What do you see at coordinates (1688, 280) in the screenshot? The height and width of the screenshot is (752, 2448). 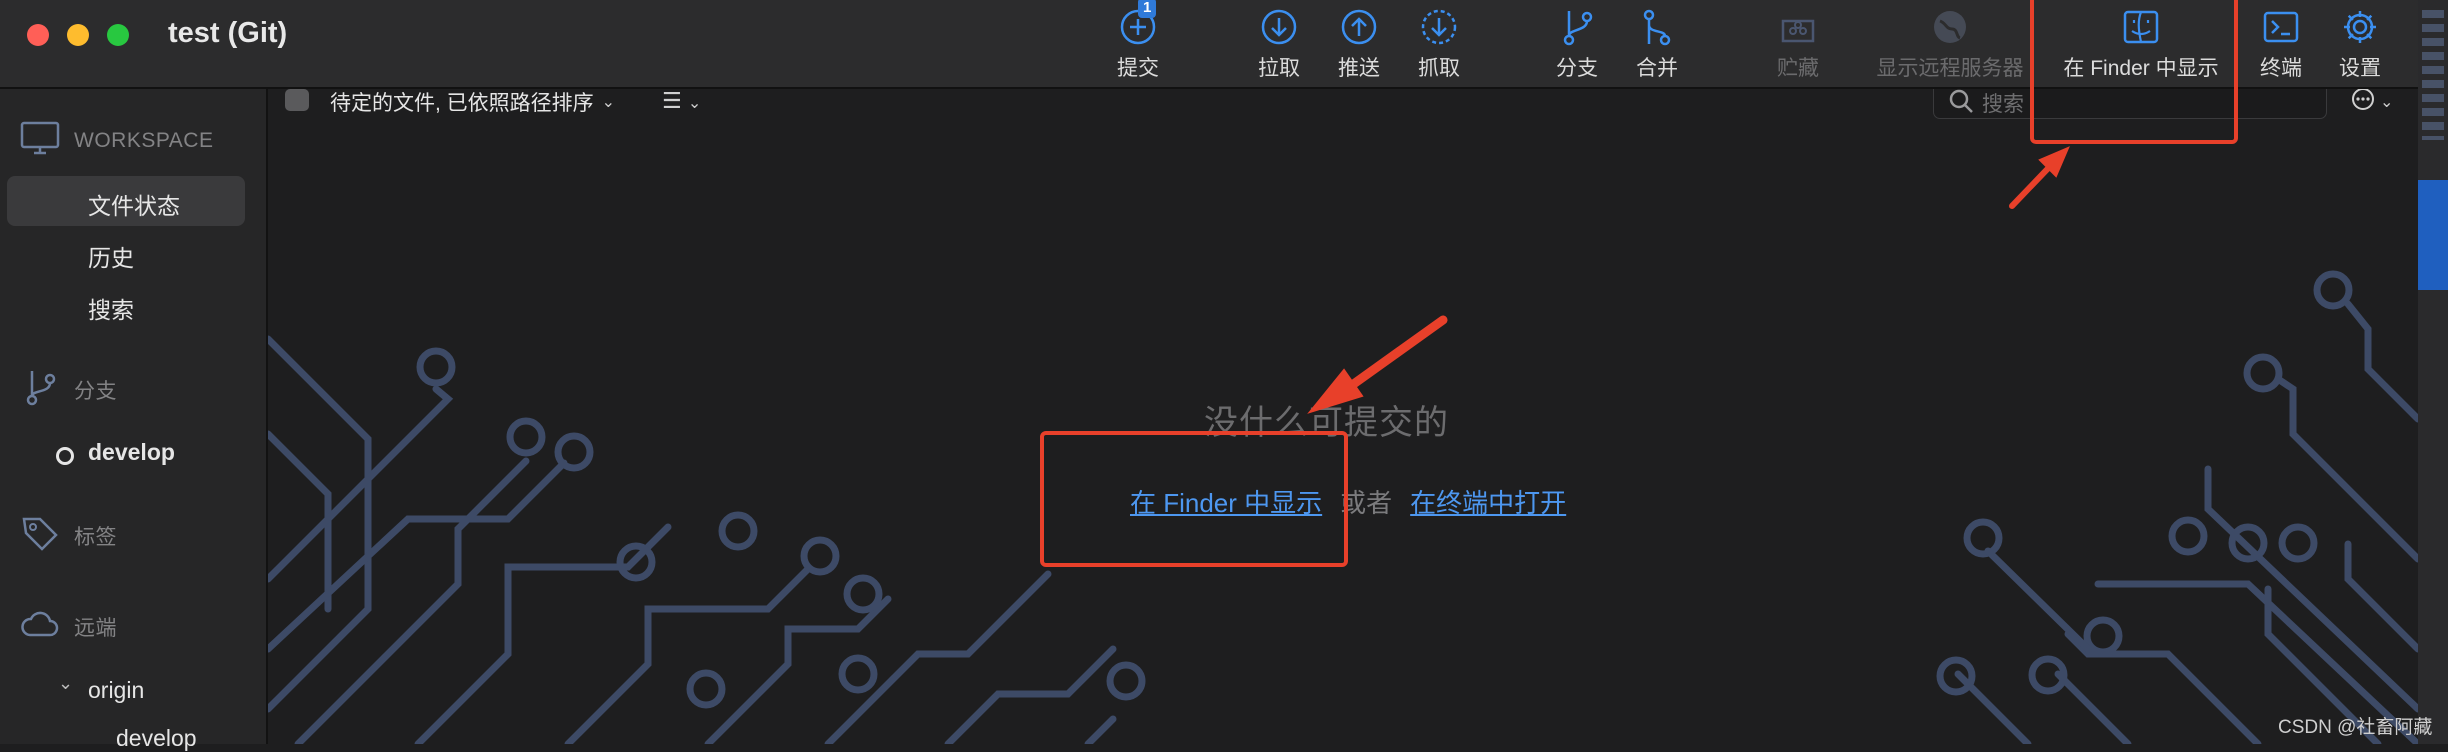 I see `annotation-arrows` at bounding box center [1688, 280].